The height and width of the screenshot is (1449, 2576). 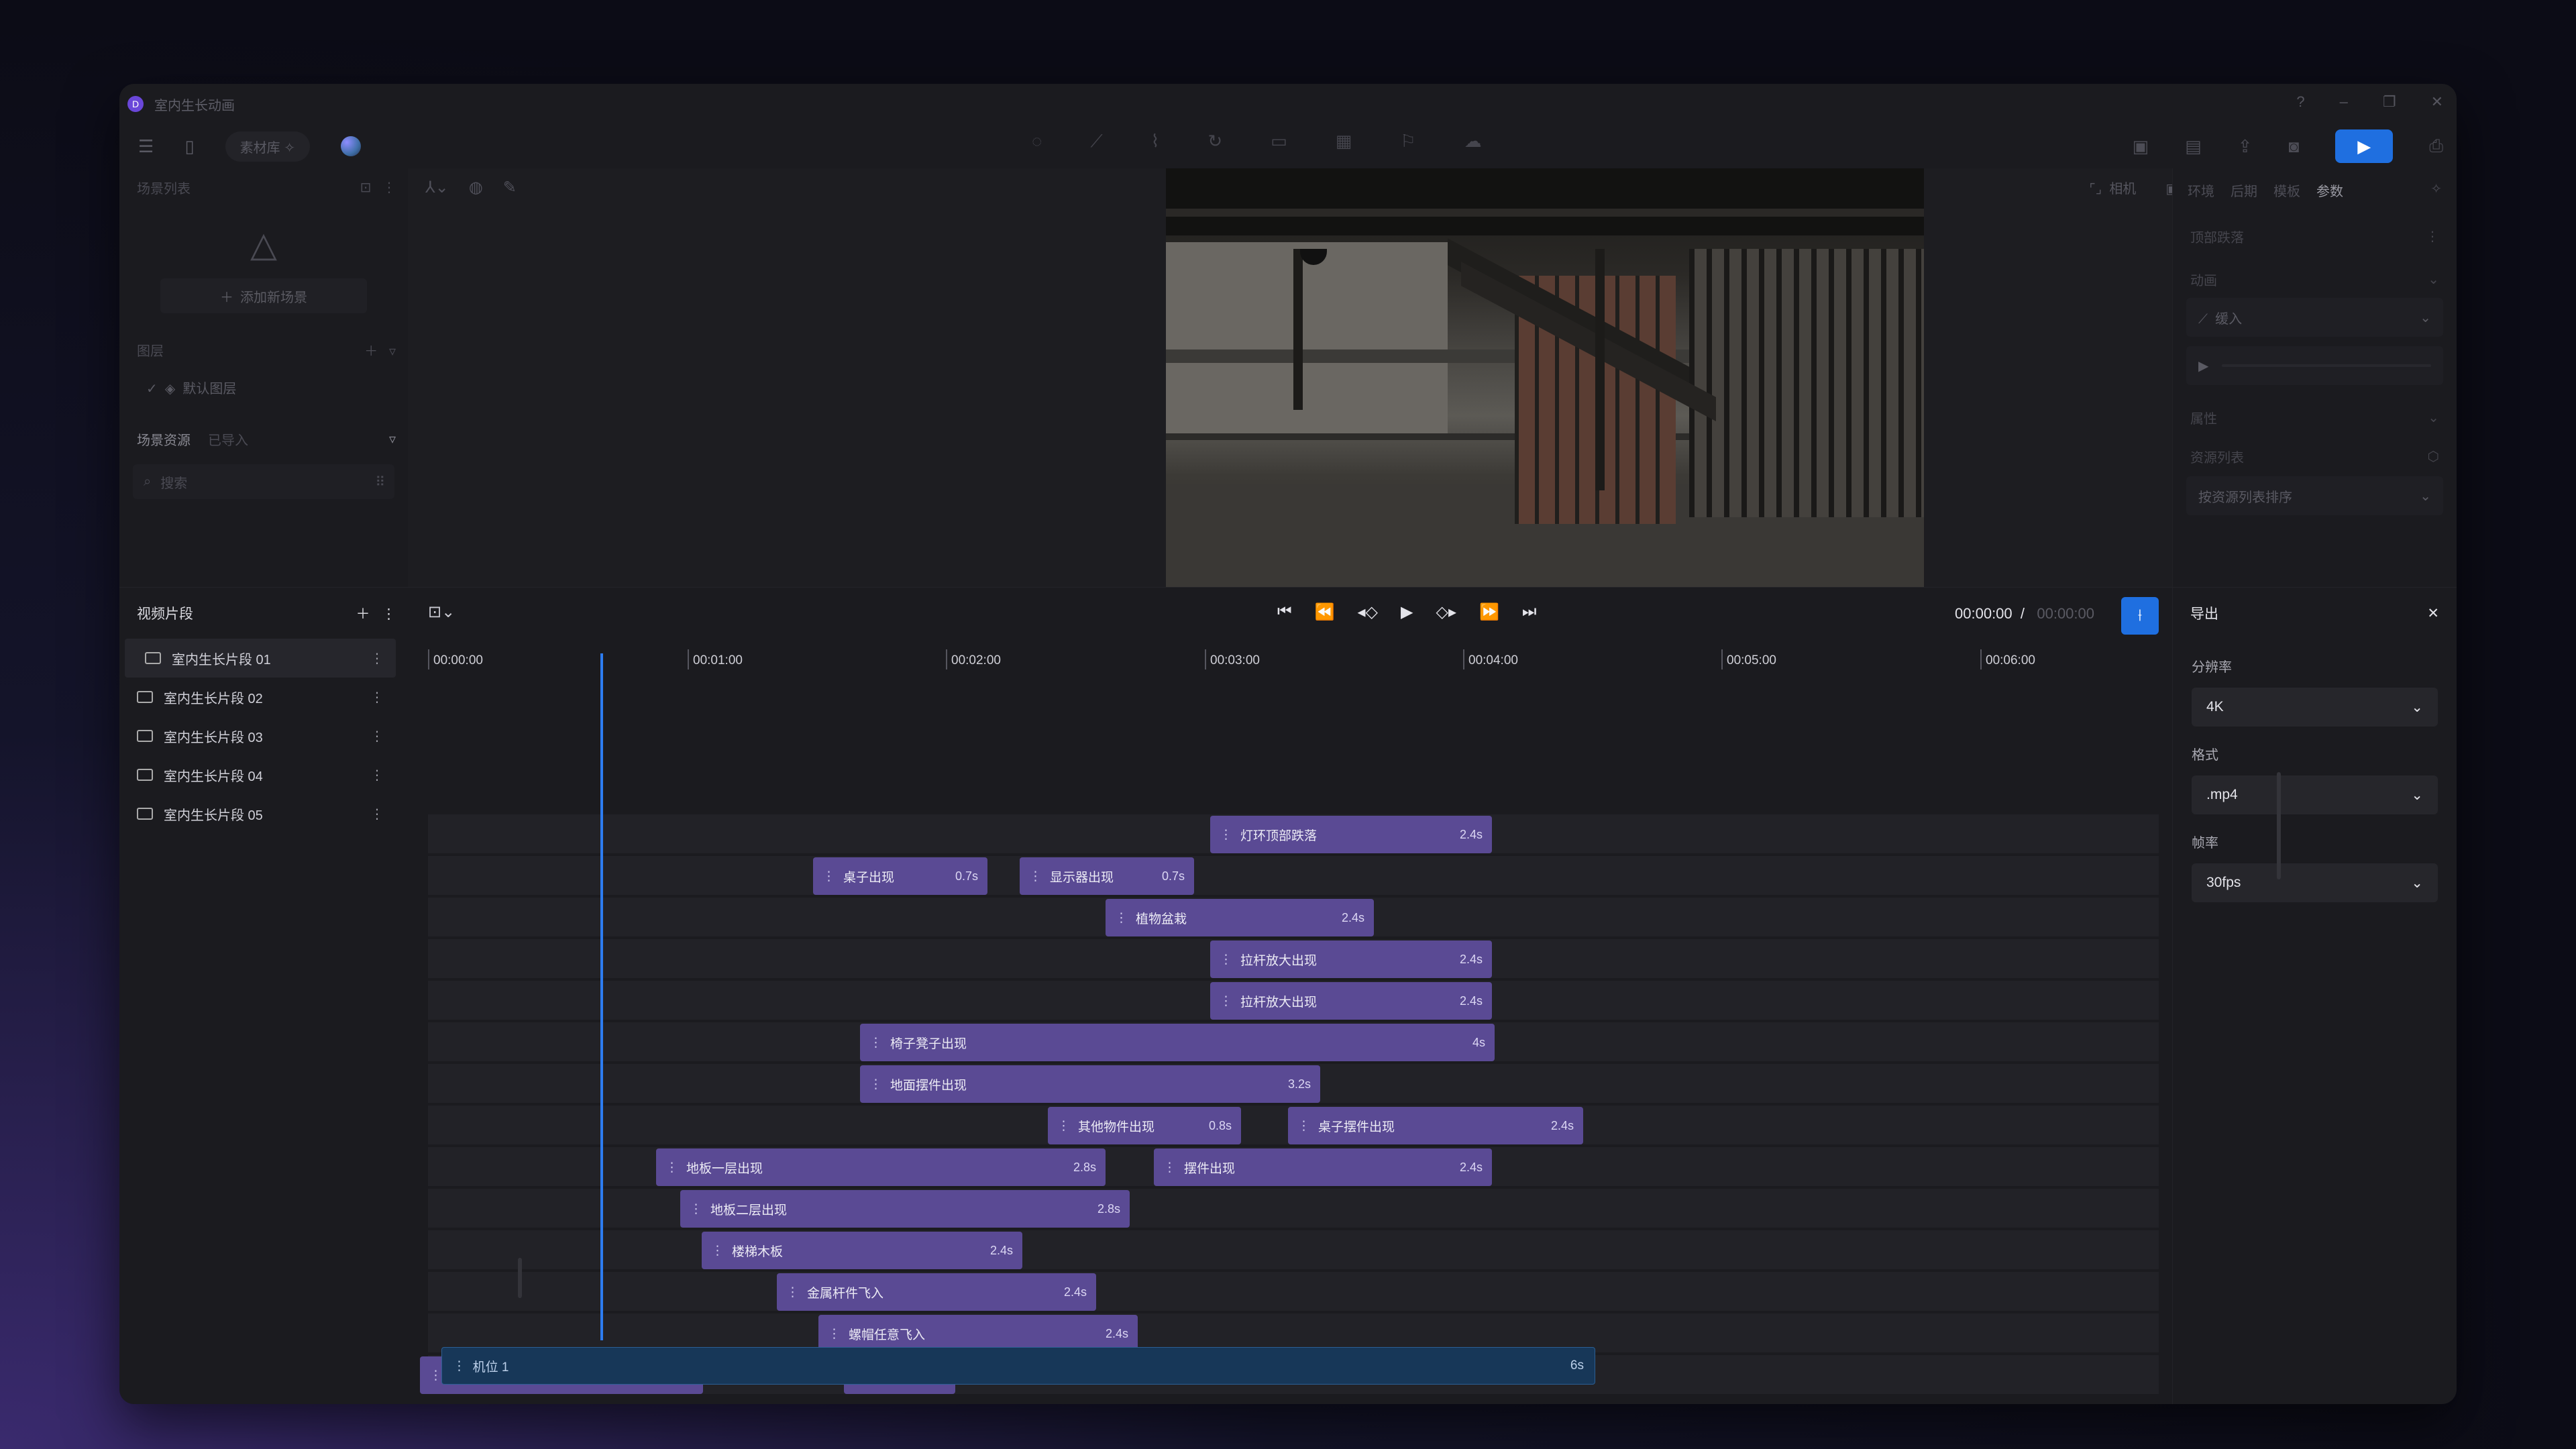 What do you see at coordinates (1037, 141) in the screenshot?
I see `light-icon: ◌` at bounding box center [1037, 141].